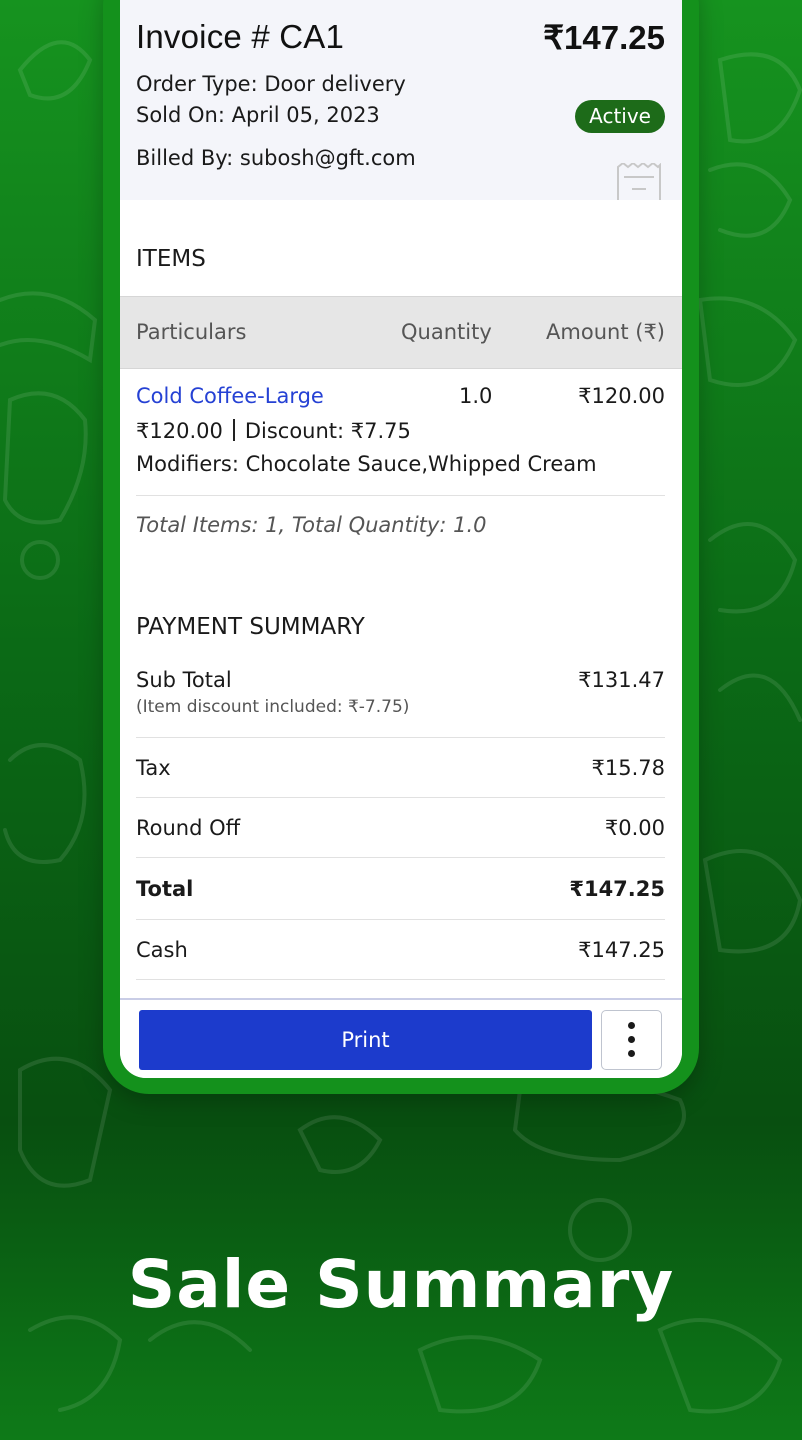 The width and height of the screenshot is (802, 1440). Describe the element at coordinates (617, 889) in the screenshot. I see `total-value: ₹147.25` at that location.